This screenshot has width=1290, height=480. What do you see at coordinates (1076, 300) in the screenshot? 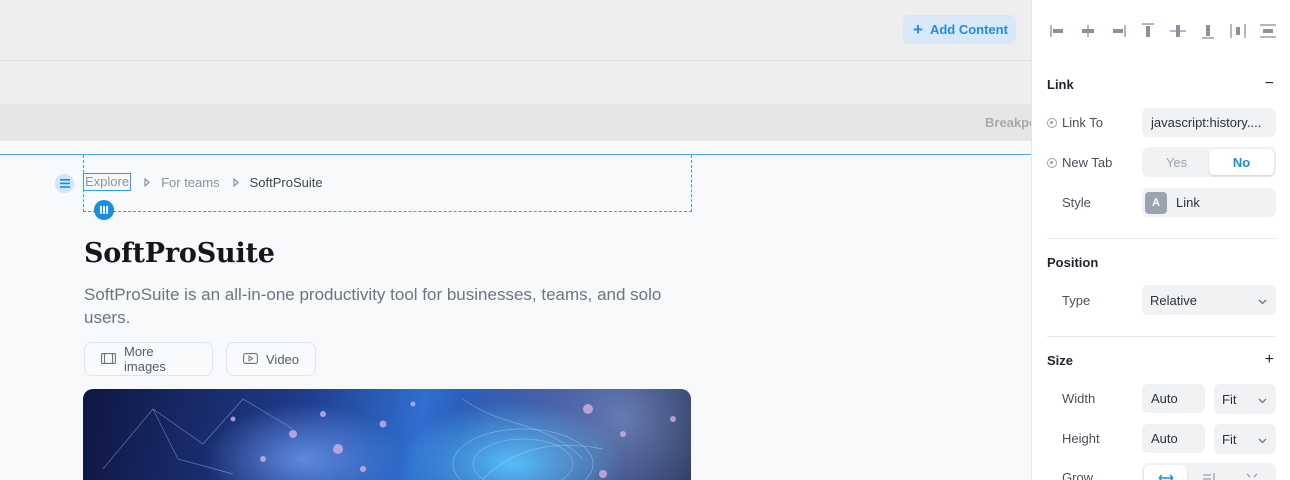
I see `position-type-label: Type` at bounding box center [1076, 300].